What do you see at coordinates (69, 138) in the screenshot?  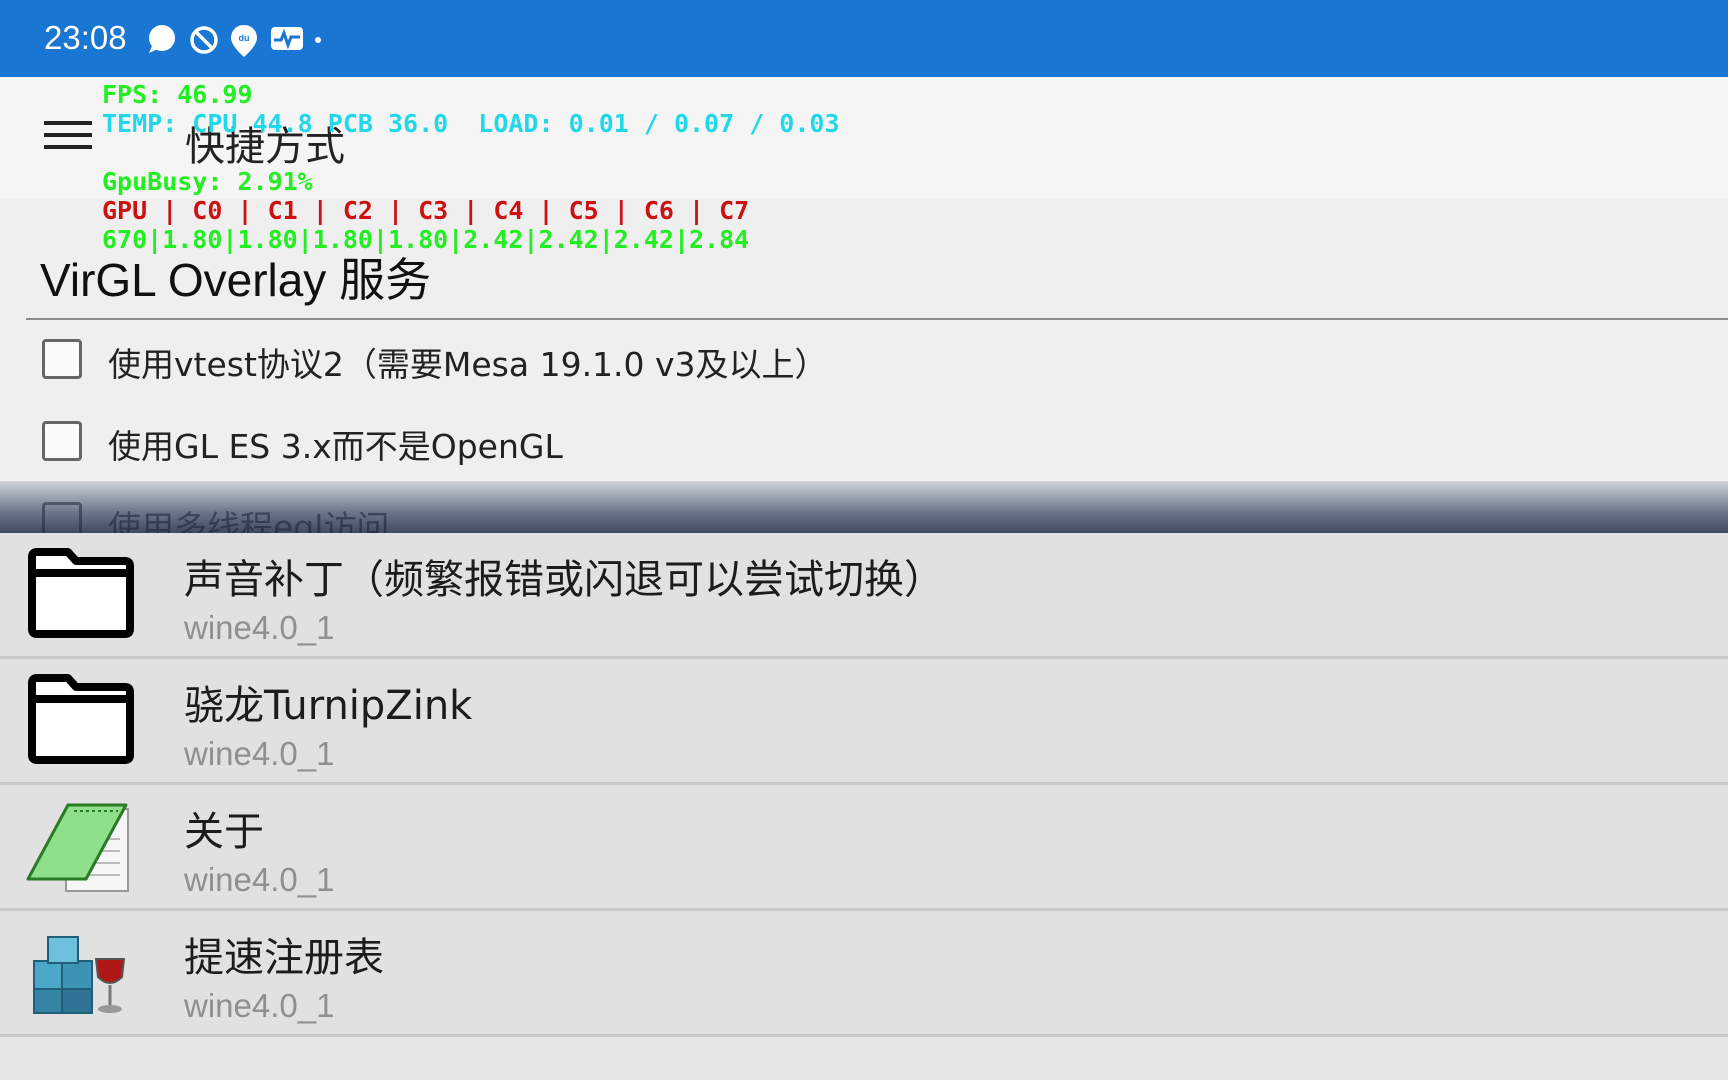 I see `hamburger-menu-icon` at bounding box center [69, 138].